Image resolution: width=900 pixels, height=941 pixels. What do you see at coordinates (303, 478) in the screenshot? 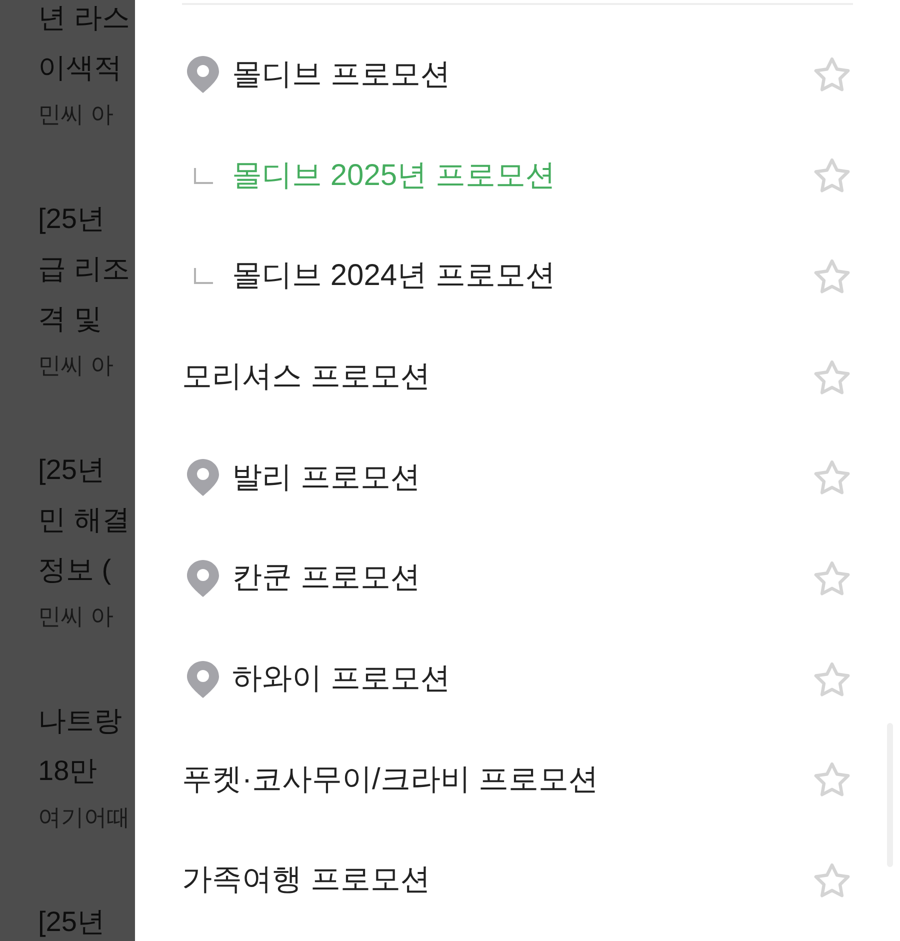
I see `menu-item: 발리 프로모션` at bounding box center [303, 478].